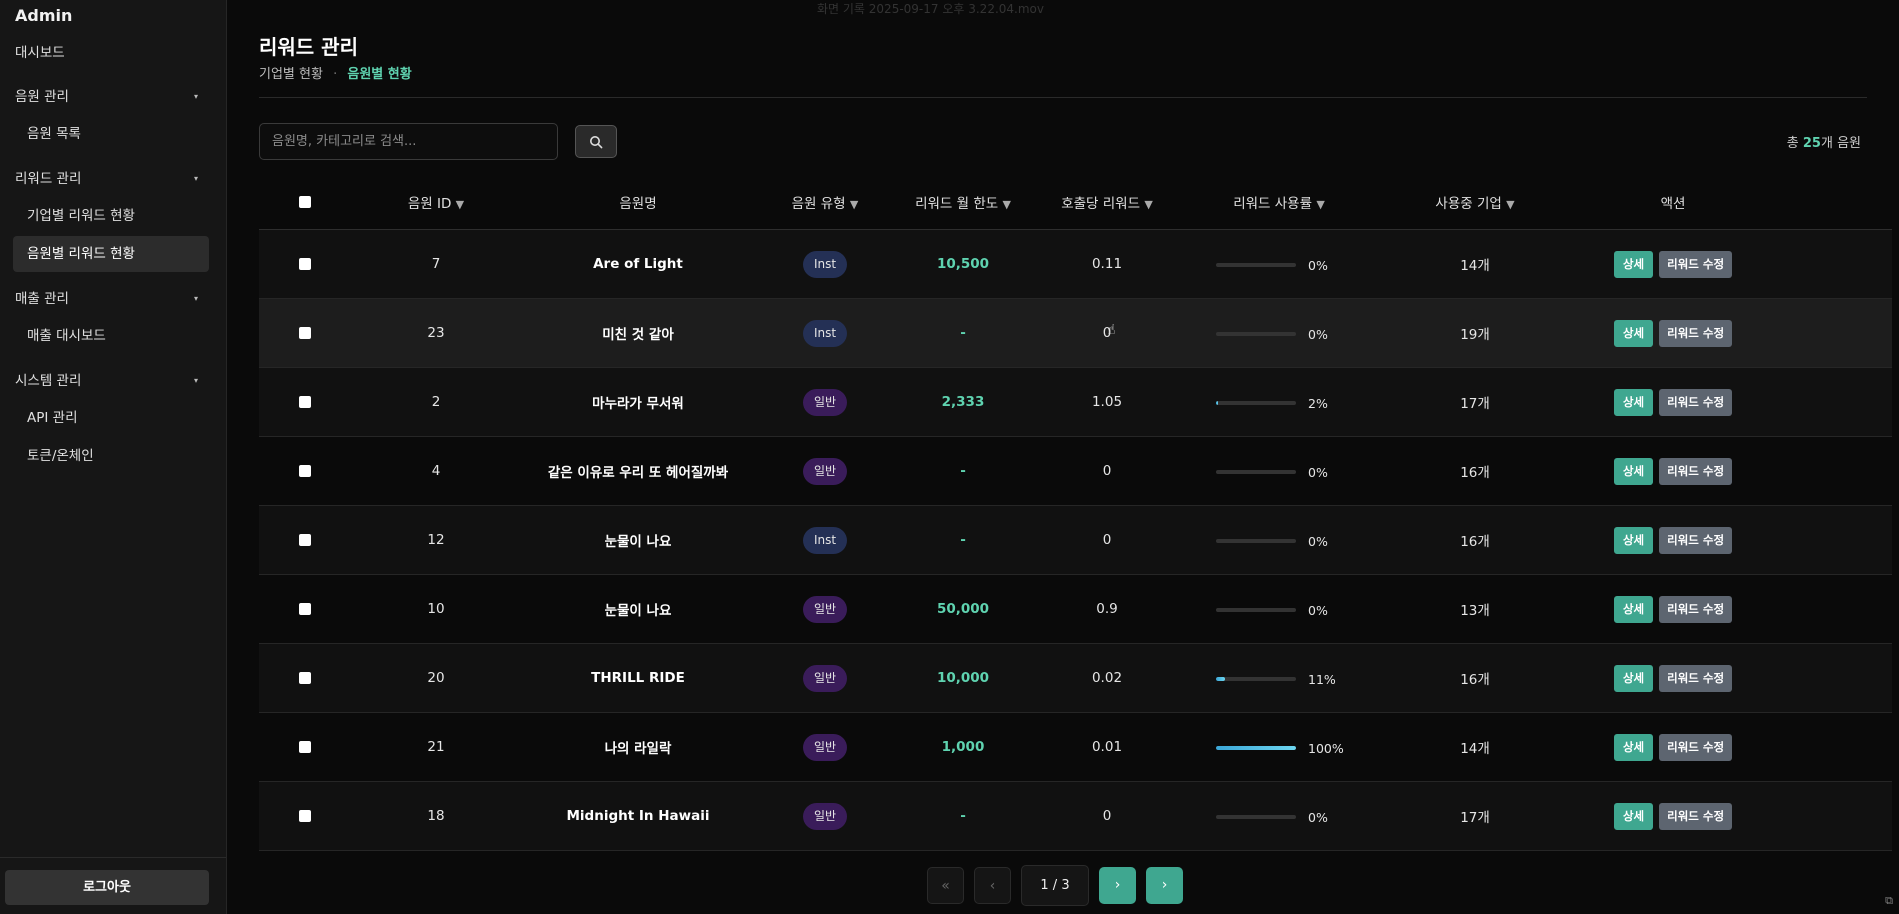  I want to click on sidebar-item-company-rewards: 기업별 리워드 현황, so click(111, 216).